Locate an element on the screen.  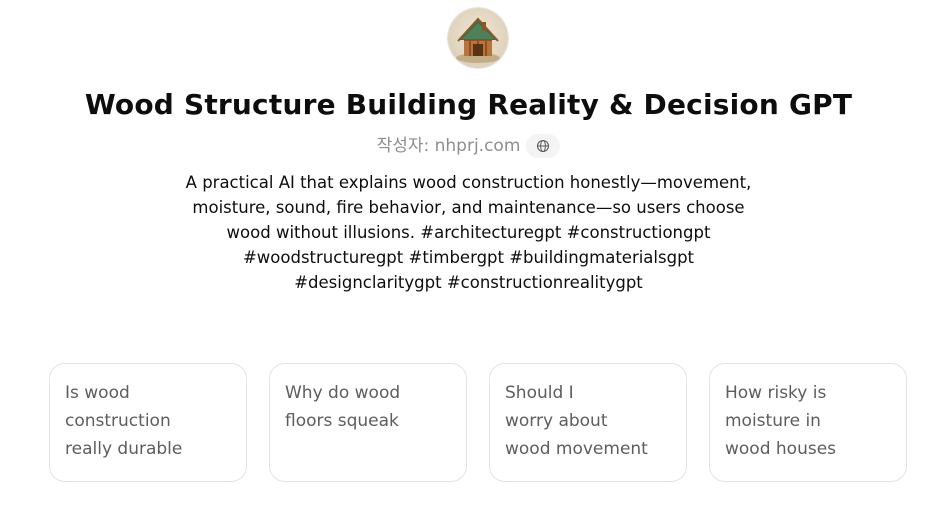
starter-text: Should I worry about wood movement is located at coordinates (576, 421).